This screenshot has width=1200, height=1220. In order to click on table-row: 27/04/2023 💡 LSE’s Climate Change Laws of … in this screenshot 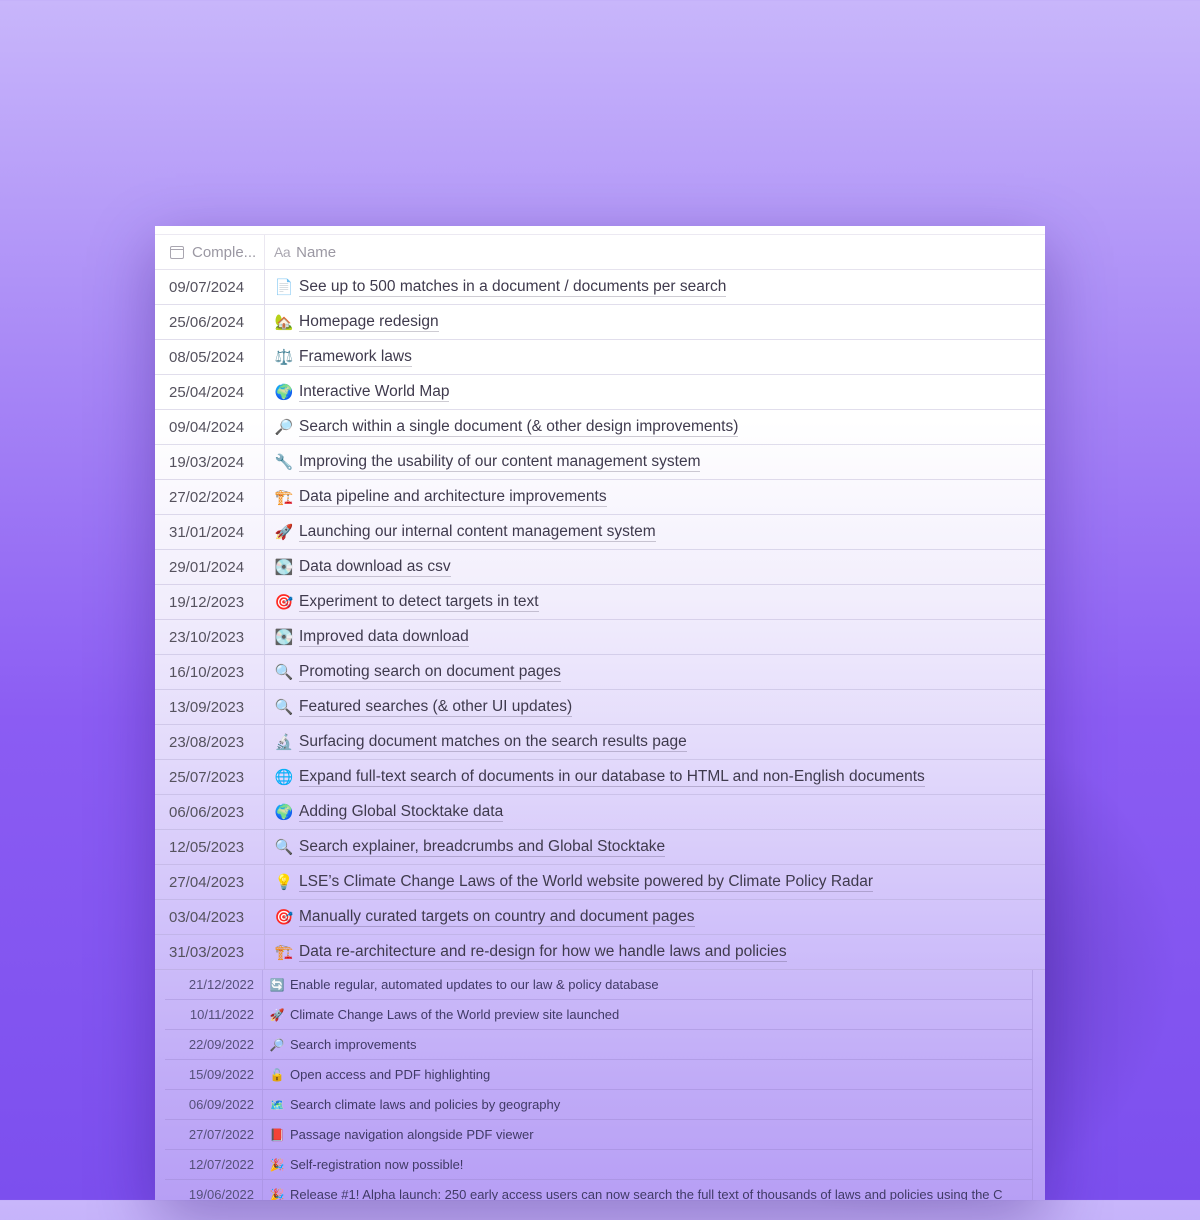, I will do `click(600, 882)`.